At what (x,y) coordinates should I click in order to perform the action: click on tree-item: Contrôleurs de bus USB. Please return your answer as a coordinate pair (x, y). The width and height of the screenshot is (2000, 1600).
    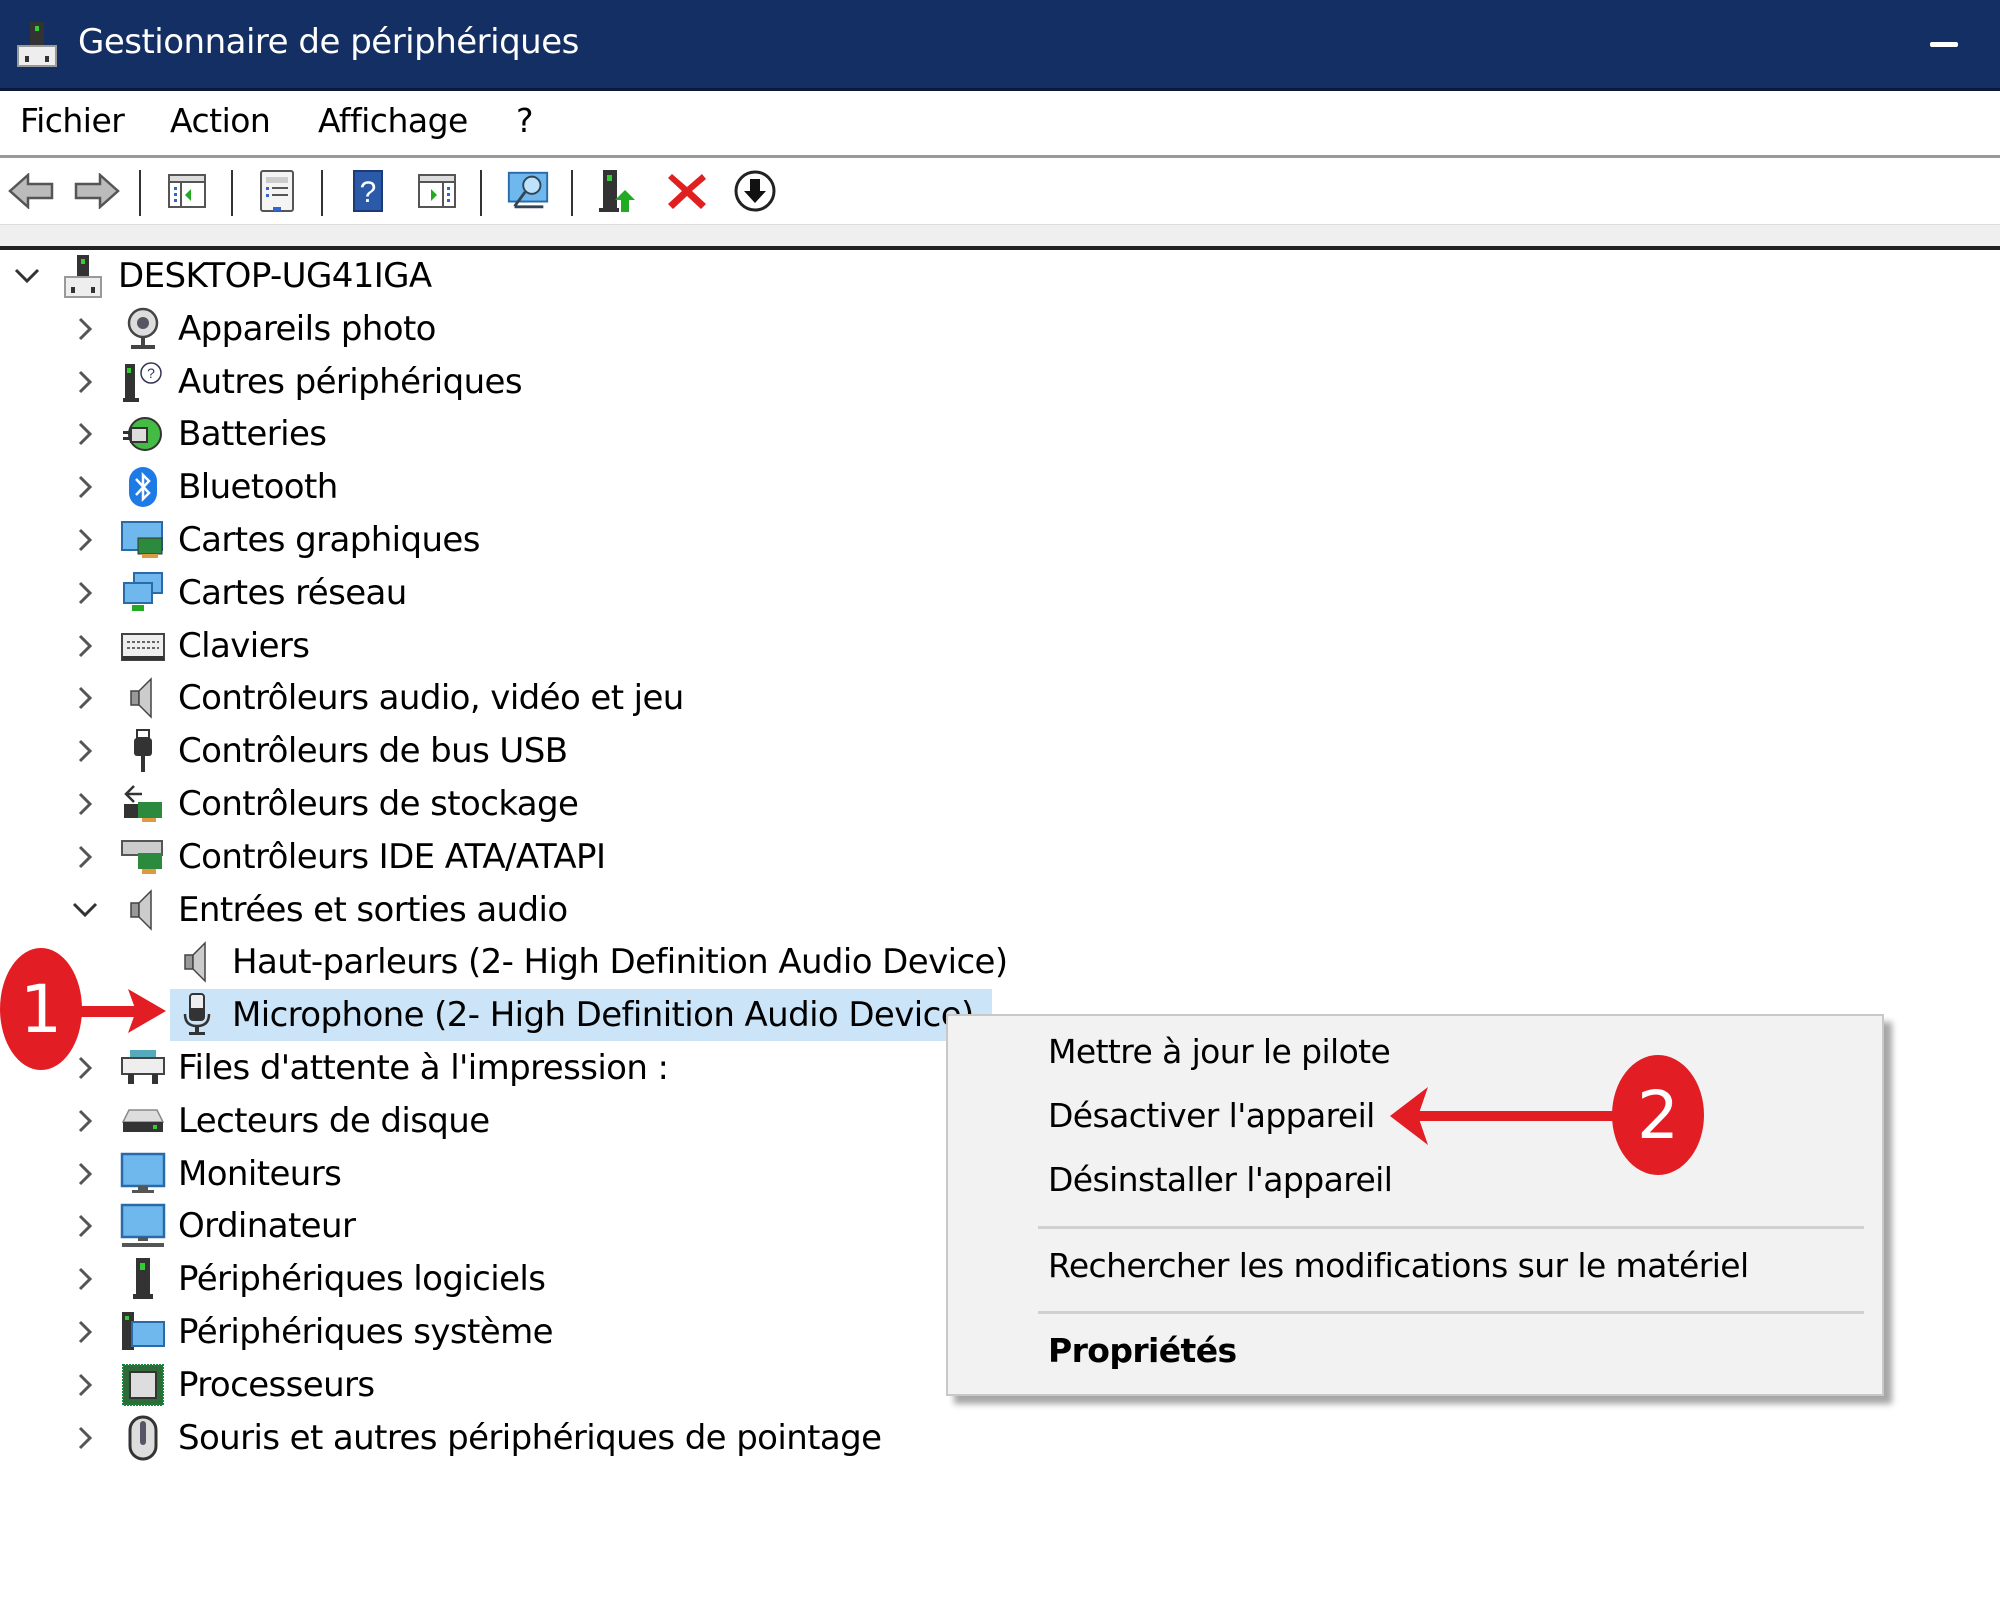
    Looking at the image, I should click on (319, 751).